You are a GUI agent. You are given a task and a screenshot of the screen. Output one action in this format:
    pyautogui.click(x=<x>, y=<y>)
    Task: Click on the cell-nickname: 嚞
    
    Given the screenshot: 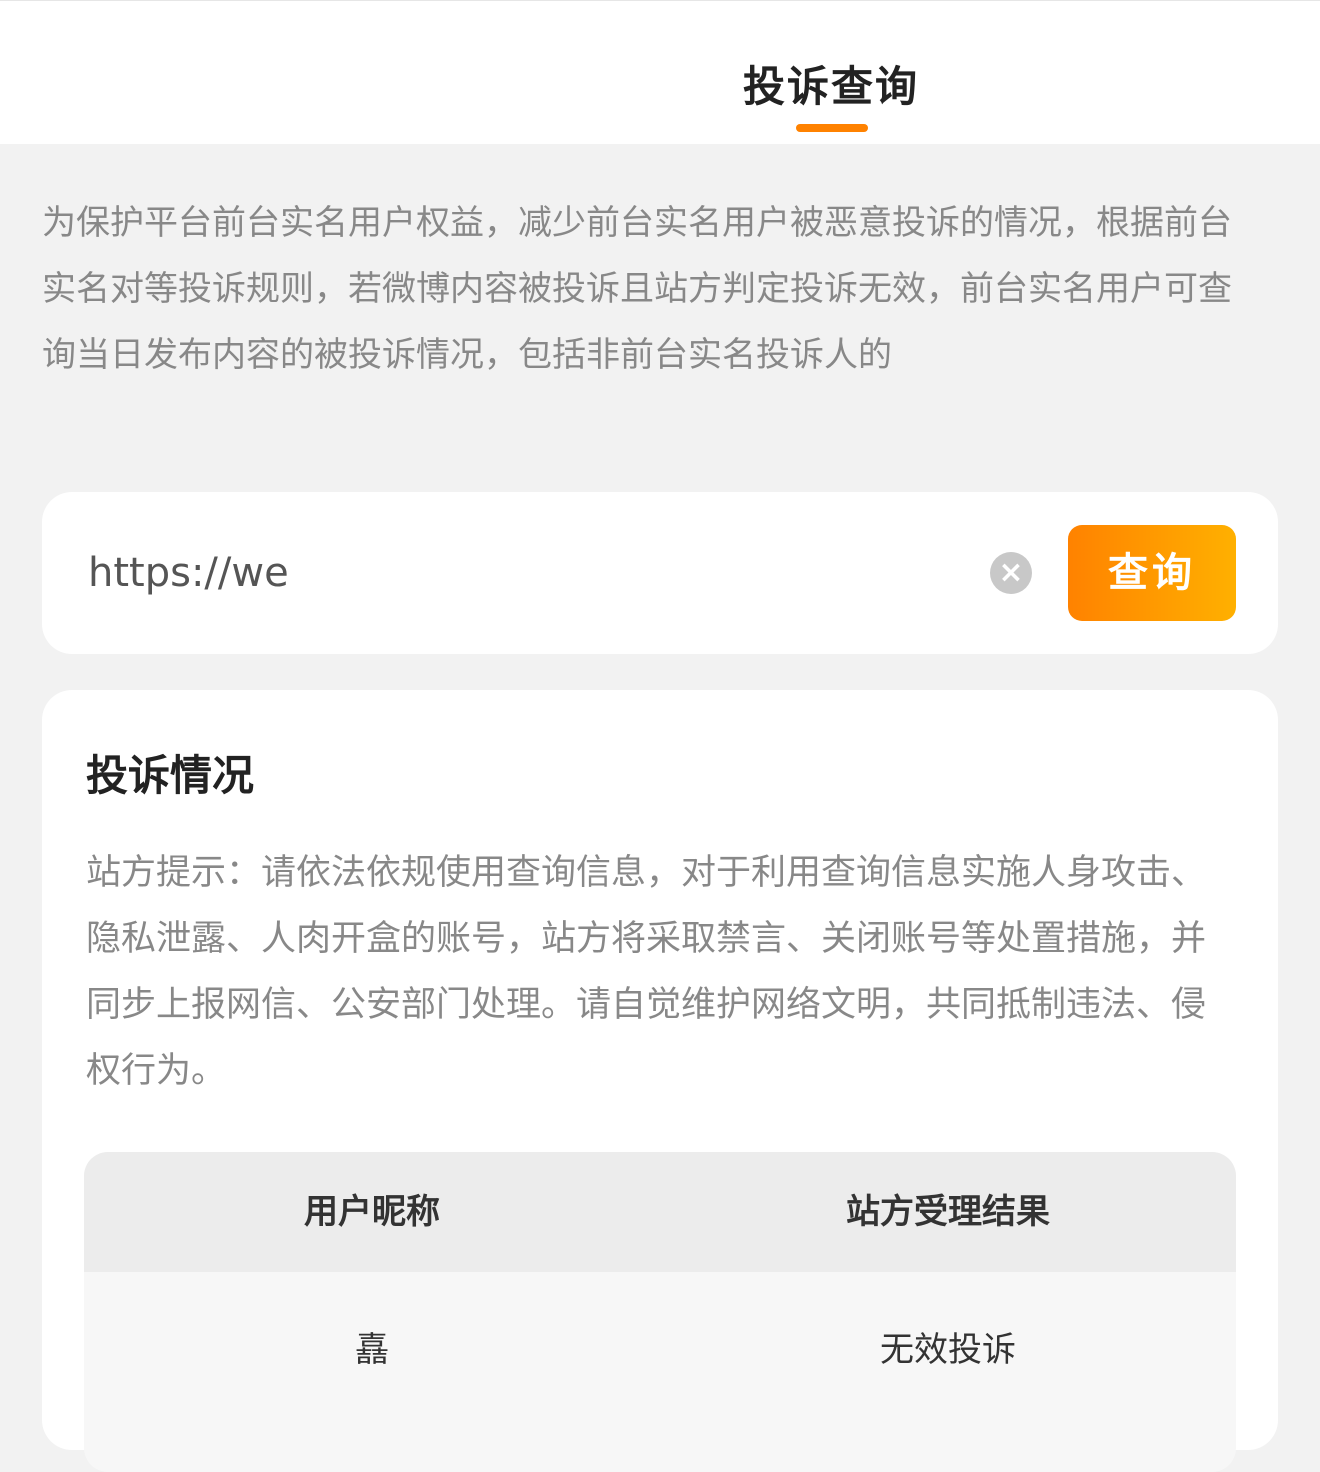 What is the action you would take?
    pyautogui.click(x=372, y=1350)
    